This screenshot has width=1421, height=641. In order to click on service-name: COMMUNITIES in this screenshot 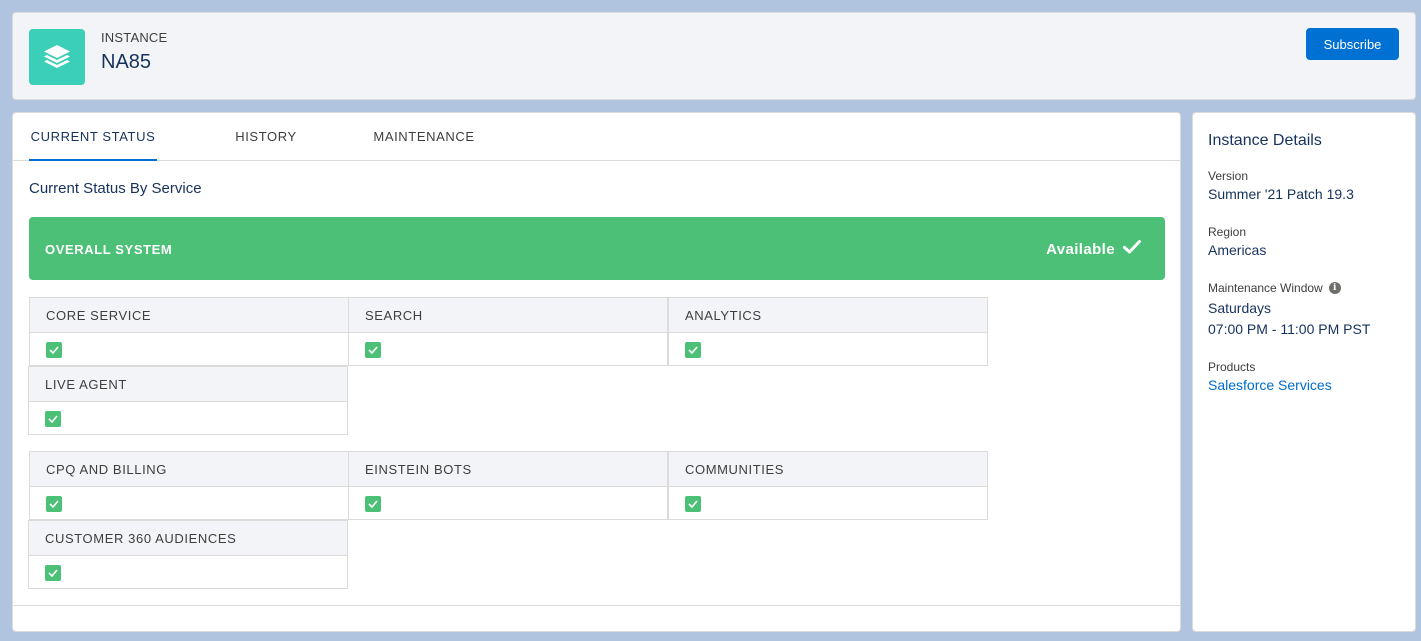, I will do `click(828, 469)`.